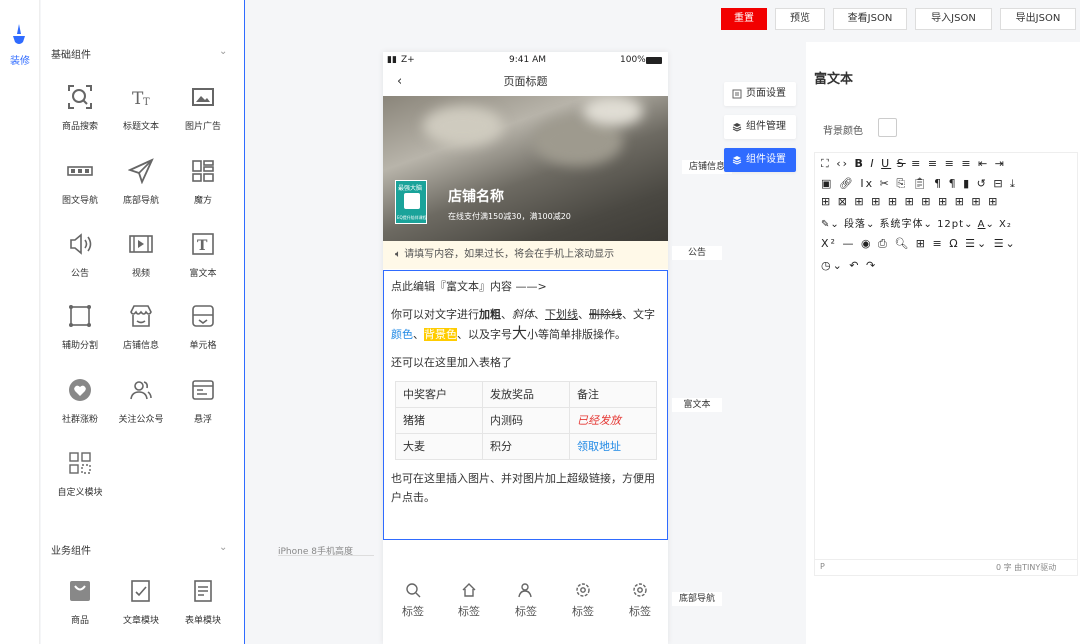 The height and width of the screenshot is (644, 1080). I want to click on bg-color-swatch, so click(887, 127).